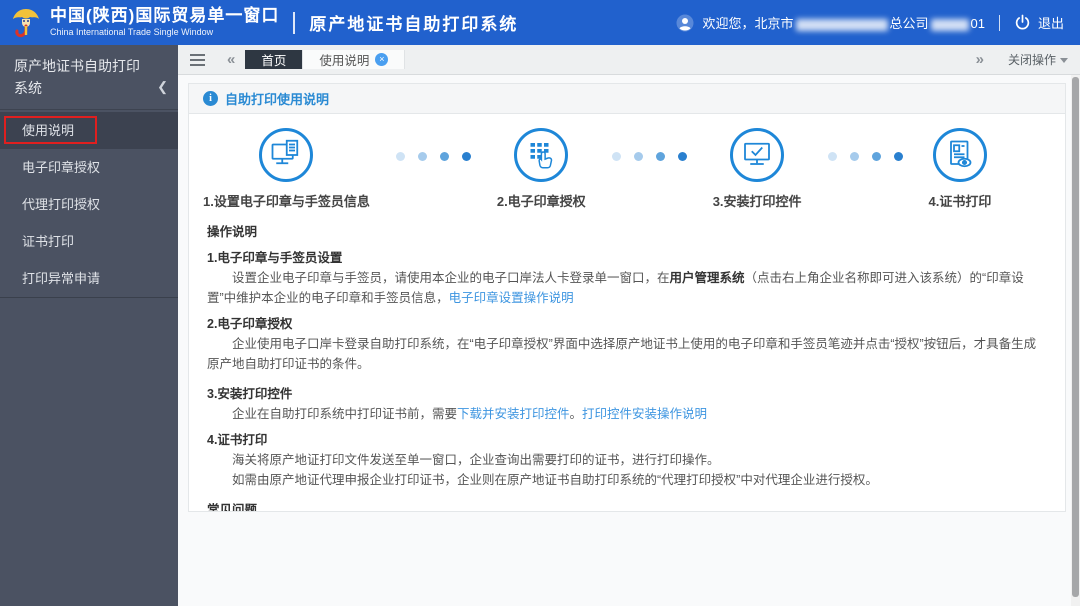 This screenshot has width=1080, height=606. What do you see at coordinates (959, 155) in the screenshot?
I see `document-eye-icon` at bounding box center [959, 155].